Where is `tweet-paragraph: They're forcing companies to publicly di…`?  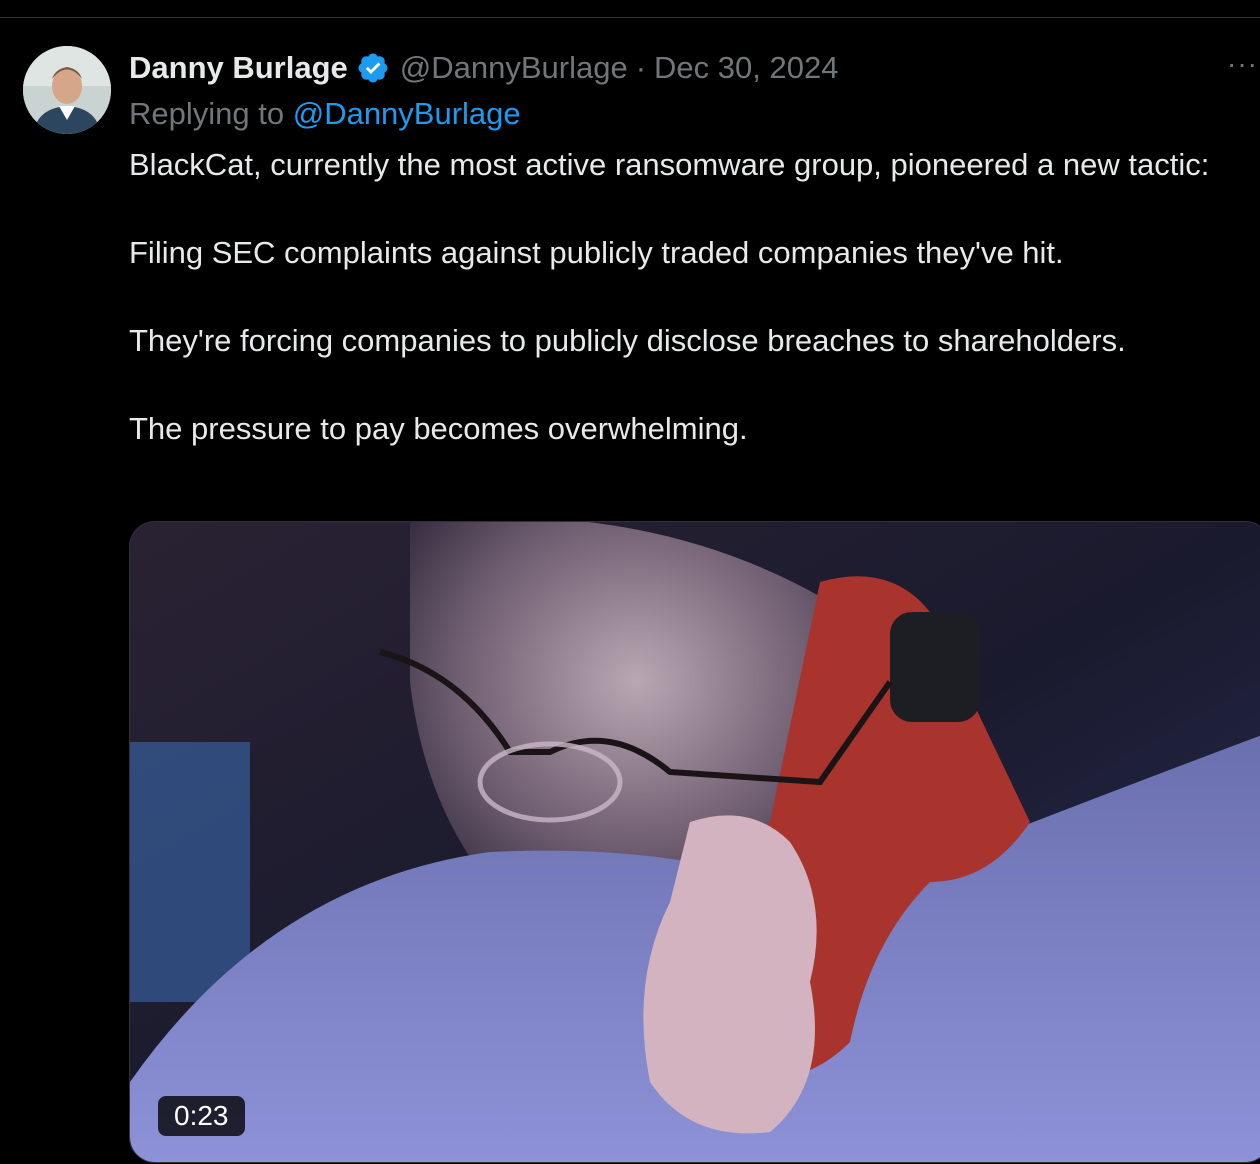
tweet-paragraph: They're forcing companies to publicly di… is located at coordinates (627, 340).